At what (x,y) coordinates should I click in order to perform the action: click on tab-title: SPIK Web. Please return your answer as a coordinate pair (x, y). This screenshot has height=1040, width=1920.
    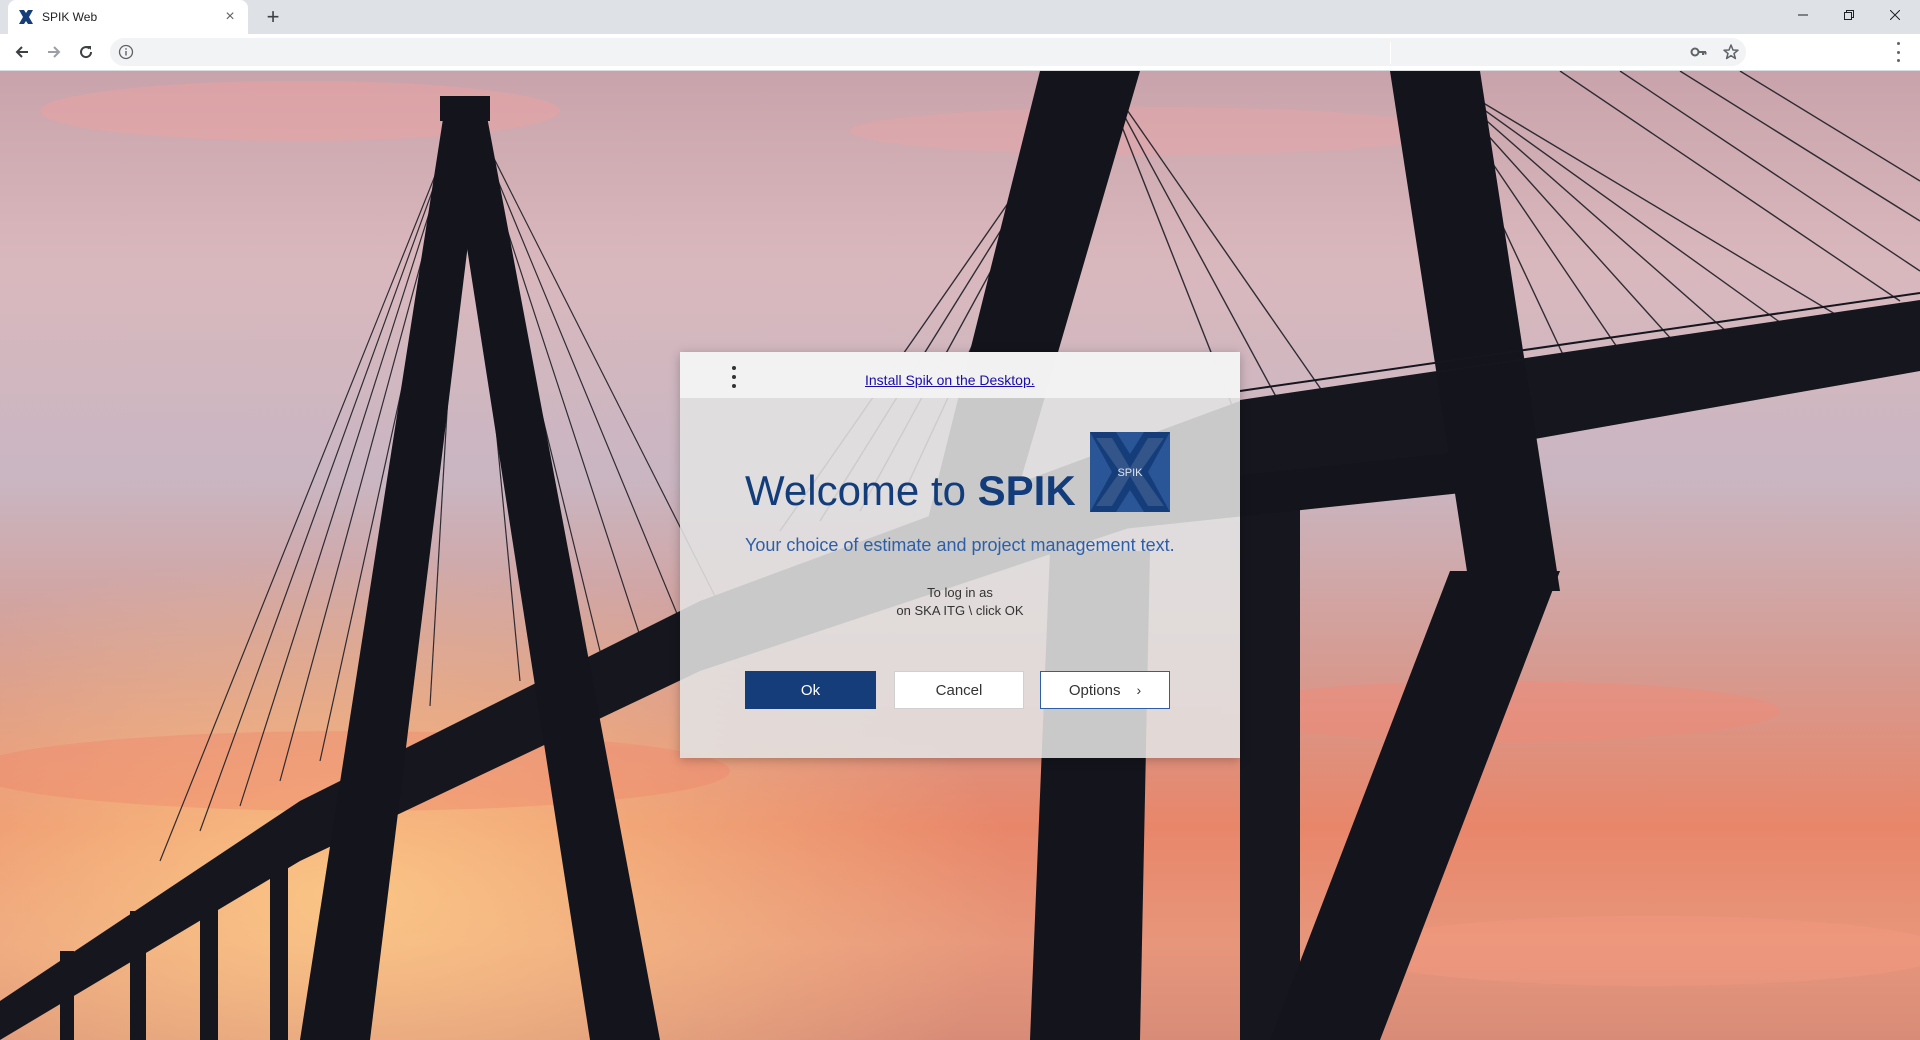
    Looking at the image, I should click on (70, 17).